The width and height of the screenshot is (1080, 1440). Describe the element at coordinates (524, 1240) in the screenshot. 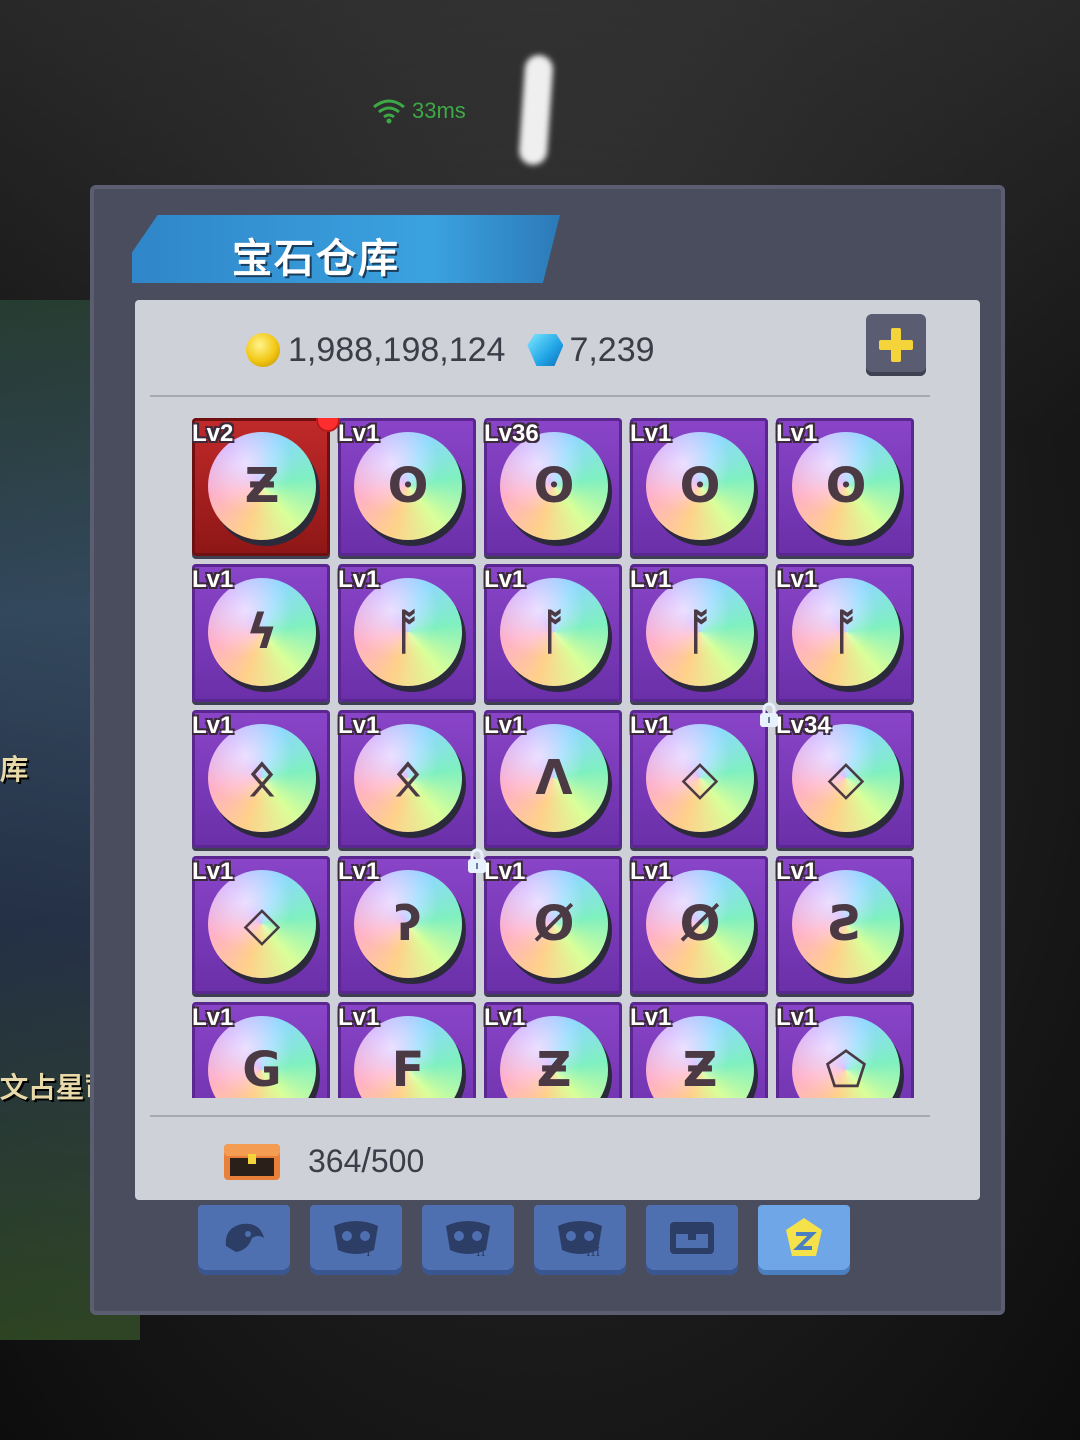

I see `category-tab-bar: I II III` at that location.